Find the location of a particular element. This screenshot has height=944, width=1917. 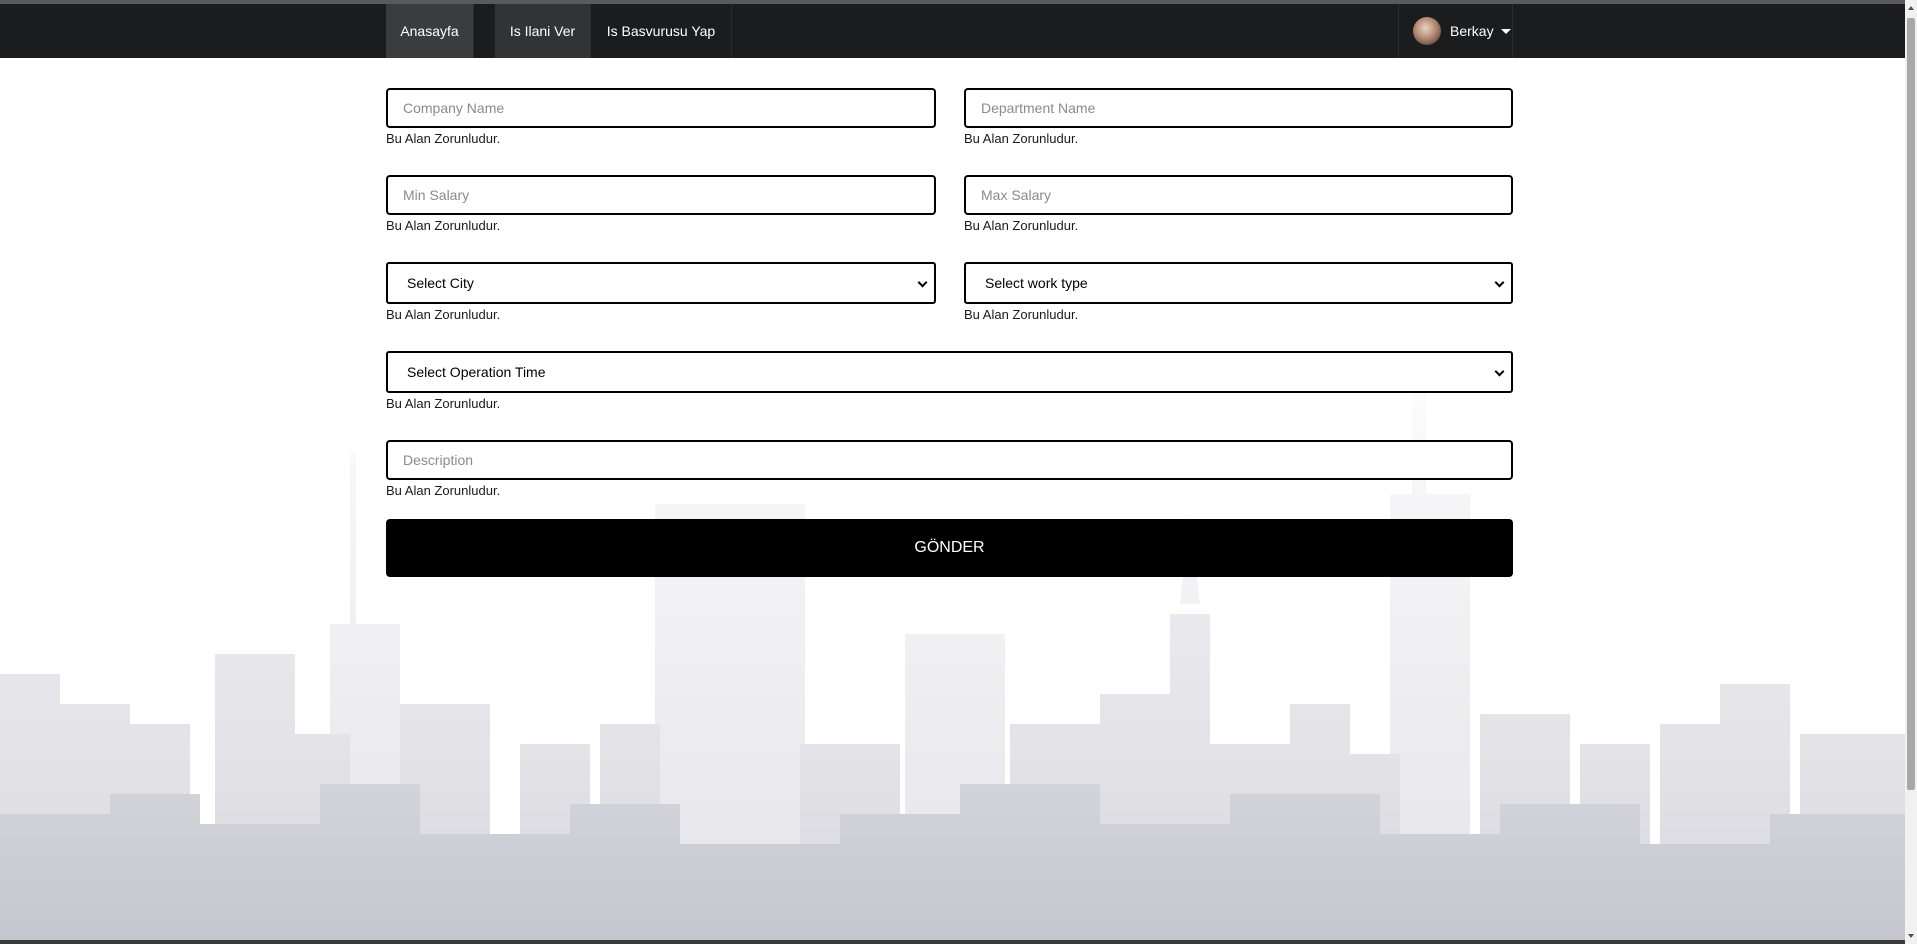

department-name-error: Bu Alan Zorunludur. is located at coordinates (1021, 138).